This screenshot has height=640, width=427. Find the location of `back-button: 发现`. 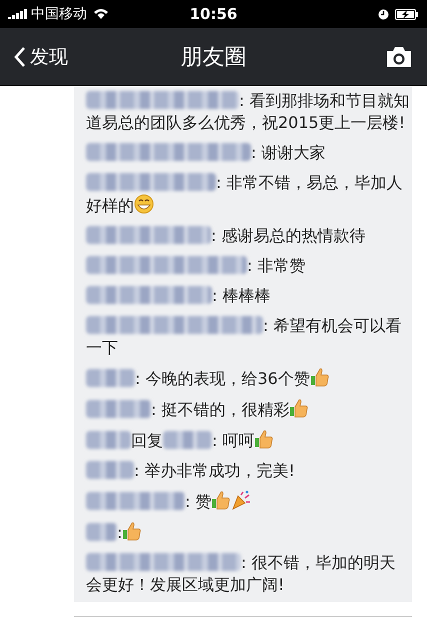

back-button: 发现 is located at coordinates (41, 57).